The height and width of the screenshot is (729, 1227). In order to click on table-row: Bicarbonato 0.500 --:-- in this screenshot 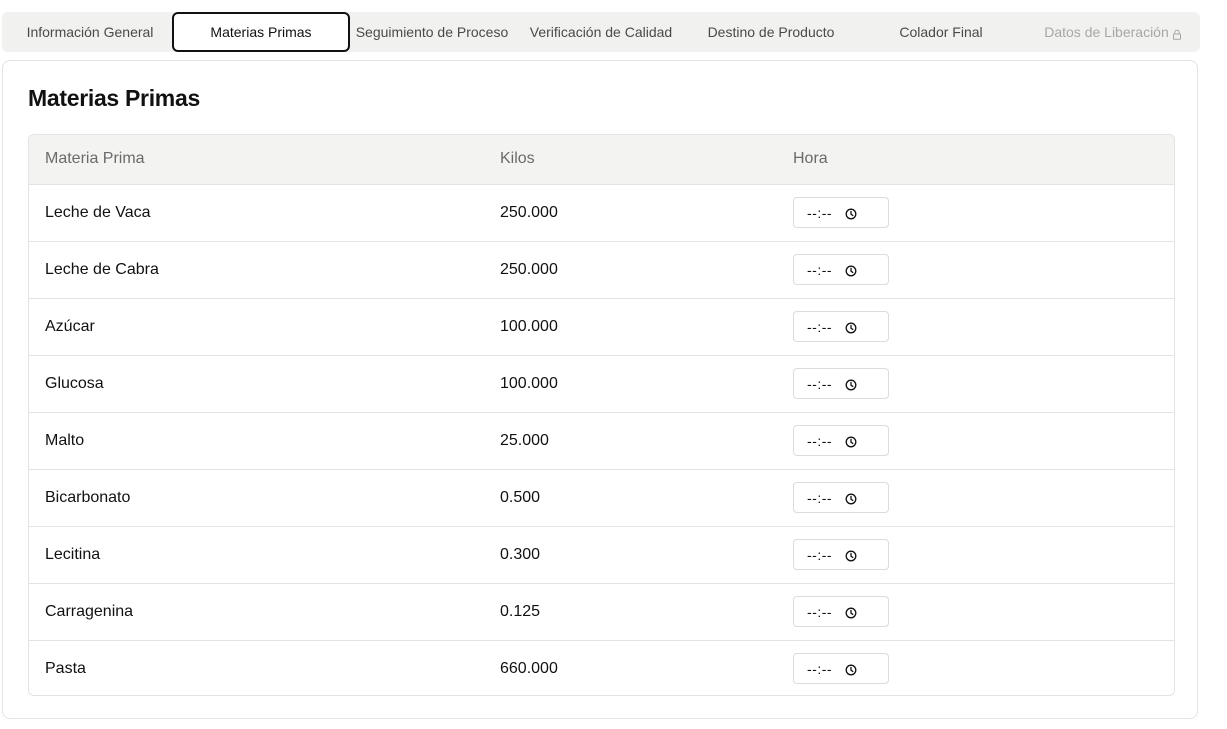, I will do `click(601, 497)`.